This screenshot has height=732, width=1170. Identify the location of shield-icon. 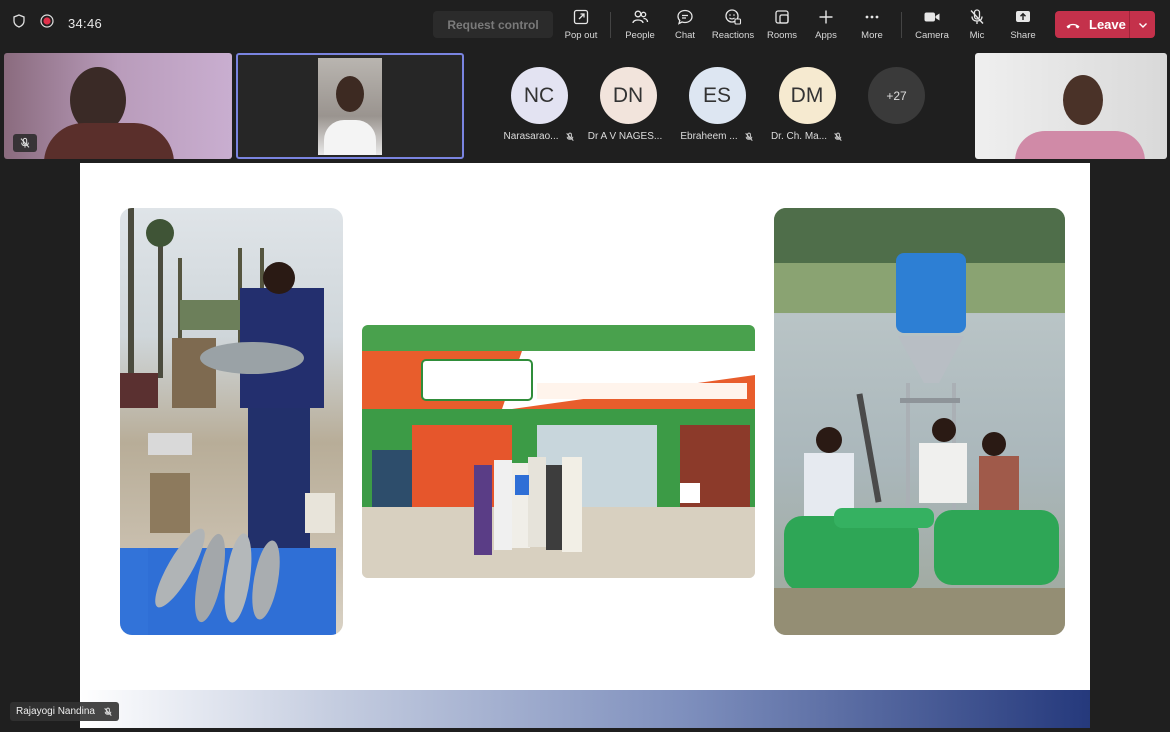
(19, 23).